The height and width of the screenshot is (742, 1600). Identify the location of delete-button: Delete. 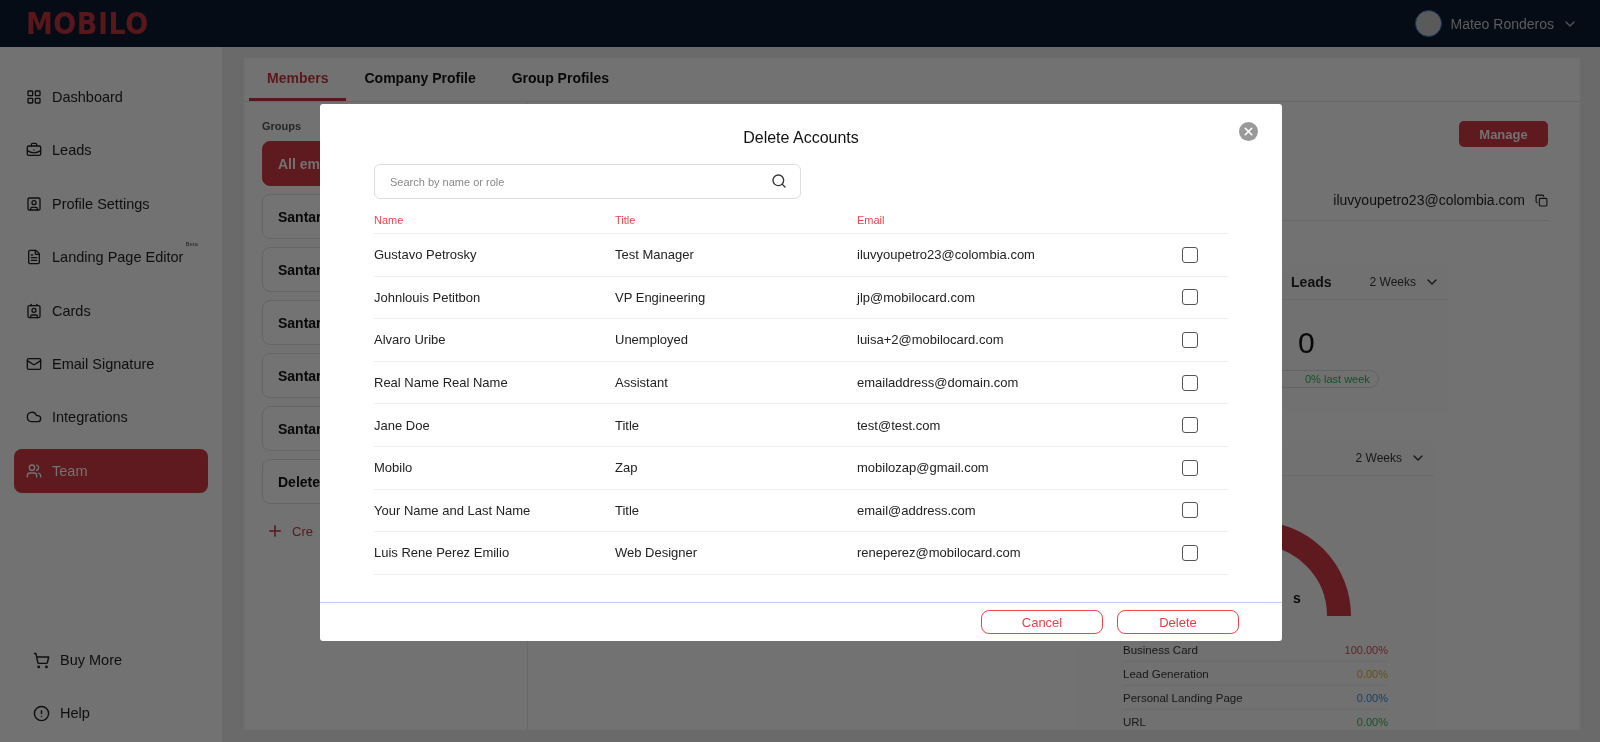
(1178, 622).